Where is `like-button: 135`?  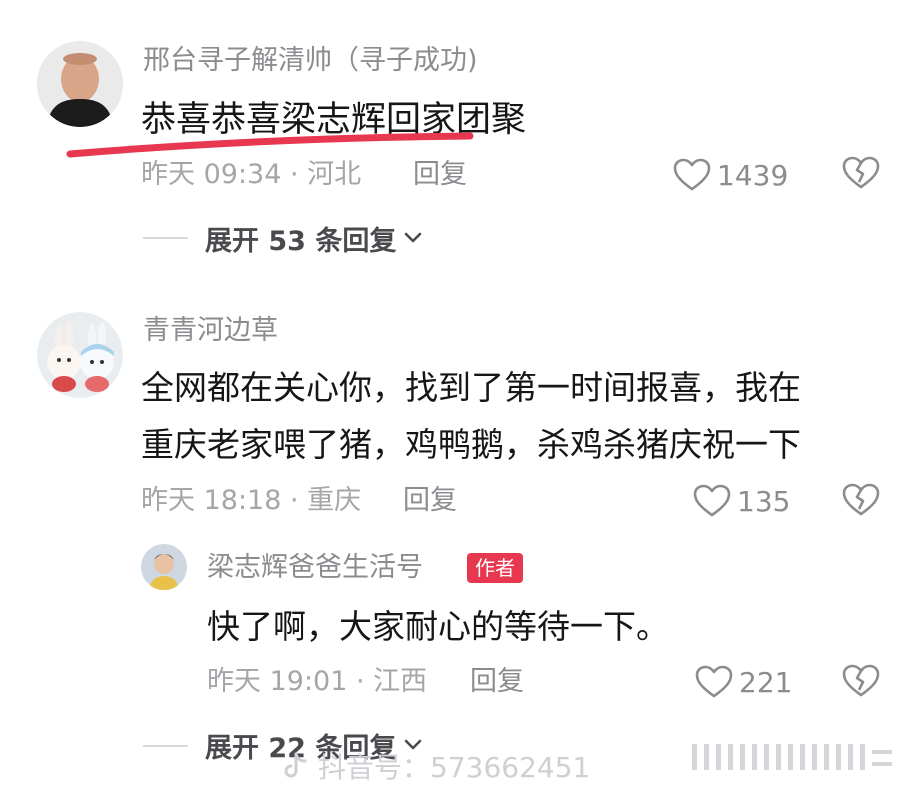 like-button: 135 is located at coordinates (741, 501).